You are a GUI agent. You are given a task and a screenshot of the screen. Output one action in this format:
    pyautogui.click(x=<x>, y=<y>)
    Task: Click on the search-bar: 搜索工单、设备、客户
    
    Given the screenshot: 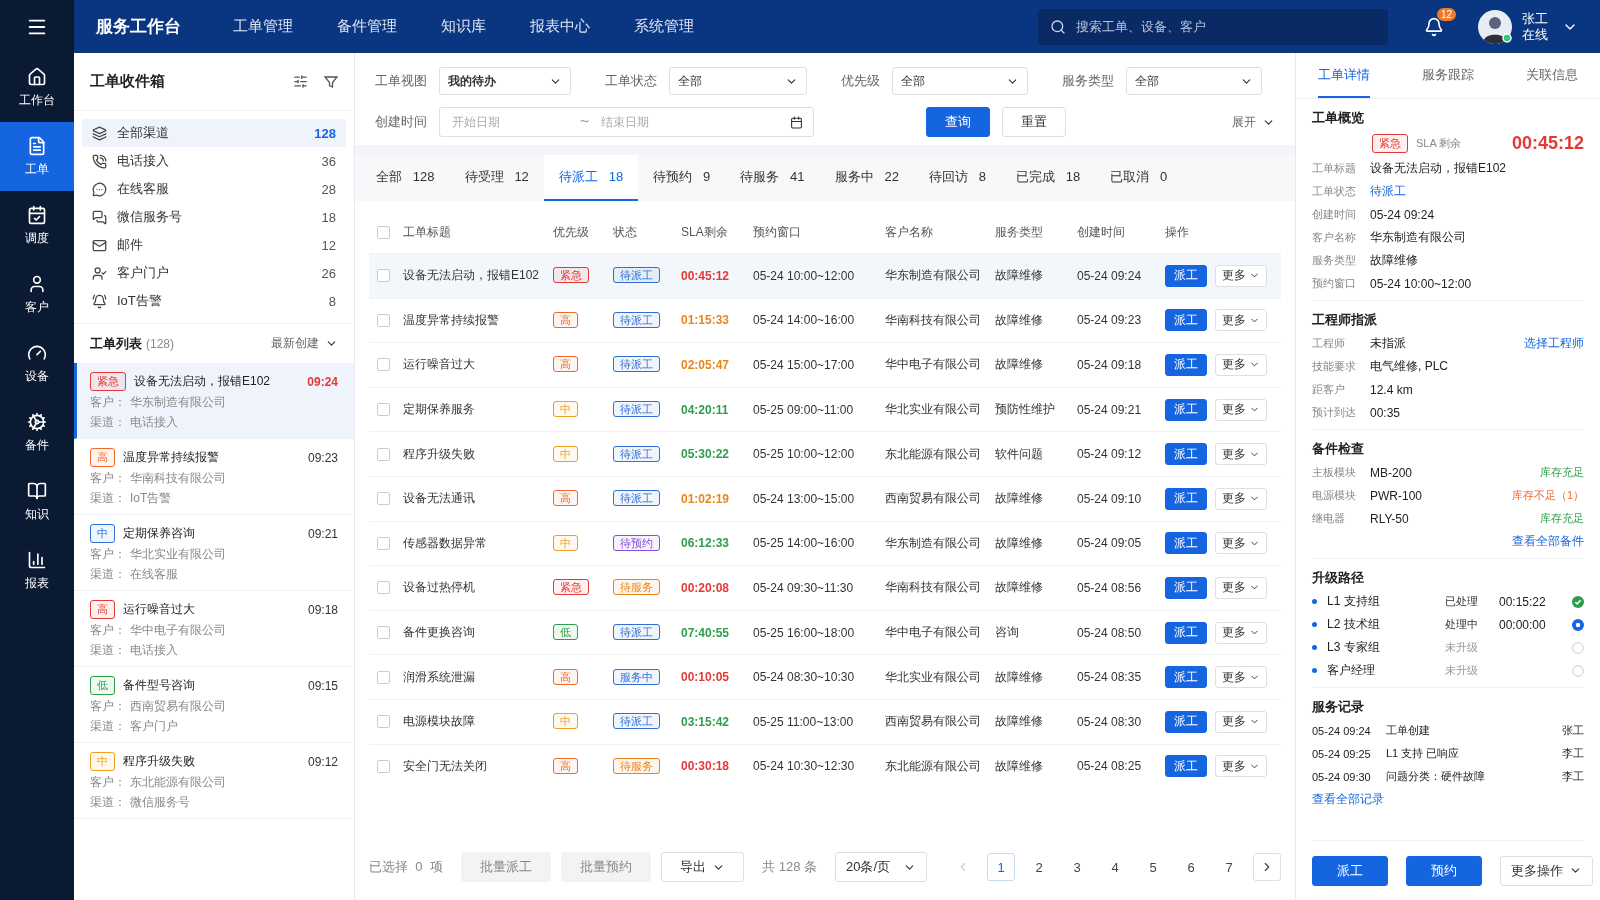 What is the action you would take?
    pyautogui.click(x=1213, y=26)
    